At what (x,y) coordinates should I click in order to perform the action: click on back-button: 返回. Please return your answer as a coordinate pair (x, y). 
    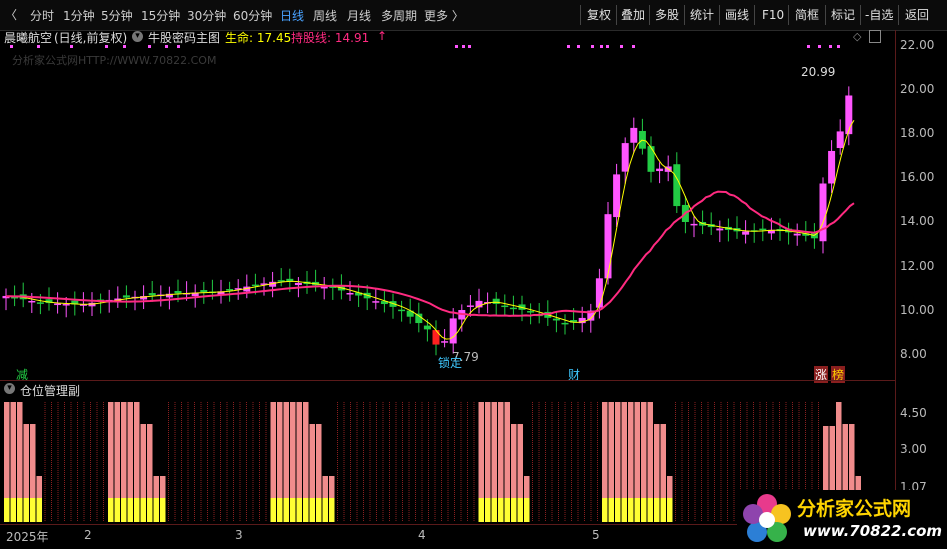
    Looking at the image, I should click on (917, 15).